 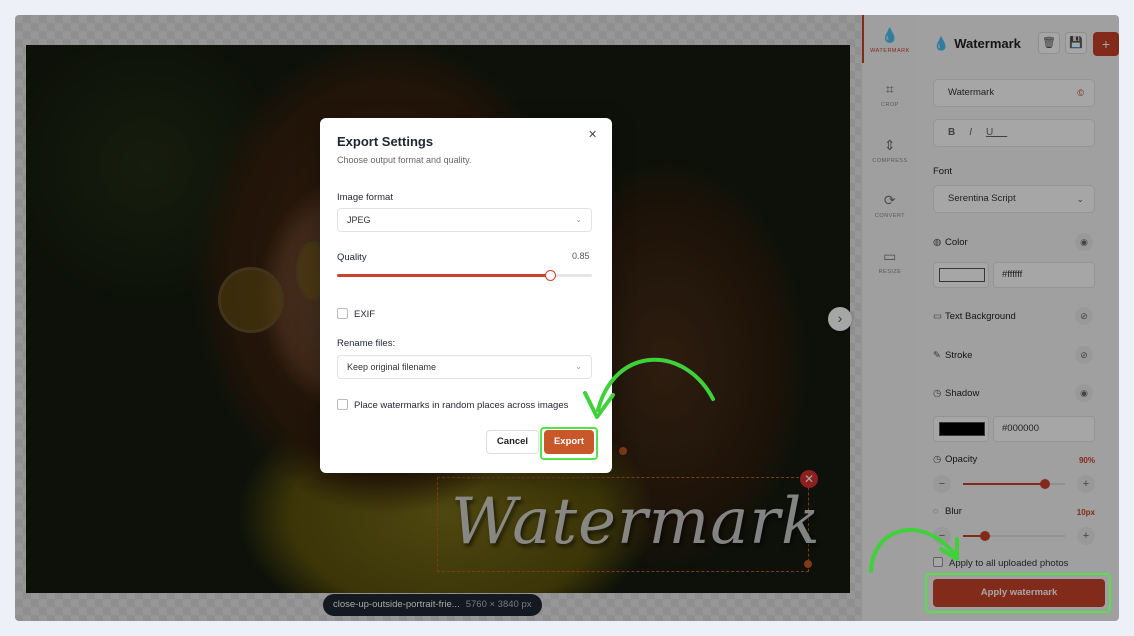 What do you see at coordinates (1018, 593) in the screenshot?
I see `apply-button-highlight` at bounding box center [1018, 593].